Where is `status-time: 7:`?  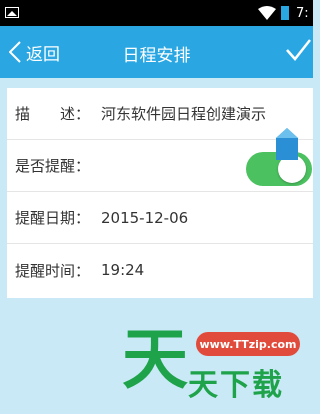
status-time: 7: is located at coordinates (302, 13).